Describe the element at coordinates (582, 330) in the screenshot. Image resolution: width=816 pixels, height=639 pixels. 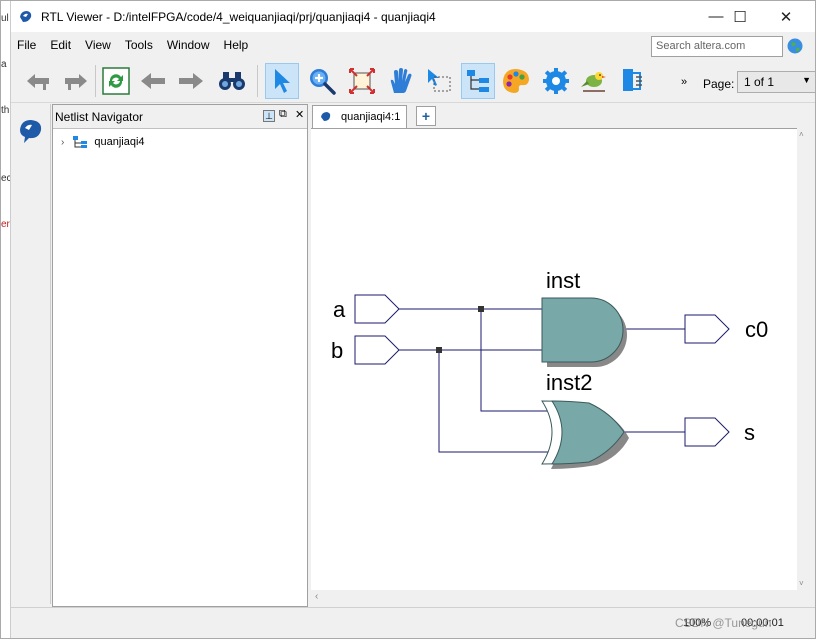
I see `and-gate-inst` at that location.